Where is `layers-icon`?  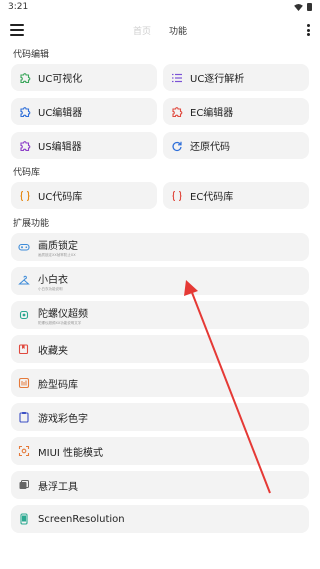 layers-icon is located at coordinates (24, 485).